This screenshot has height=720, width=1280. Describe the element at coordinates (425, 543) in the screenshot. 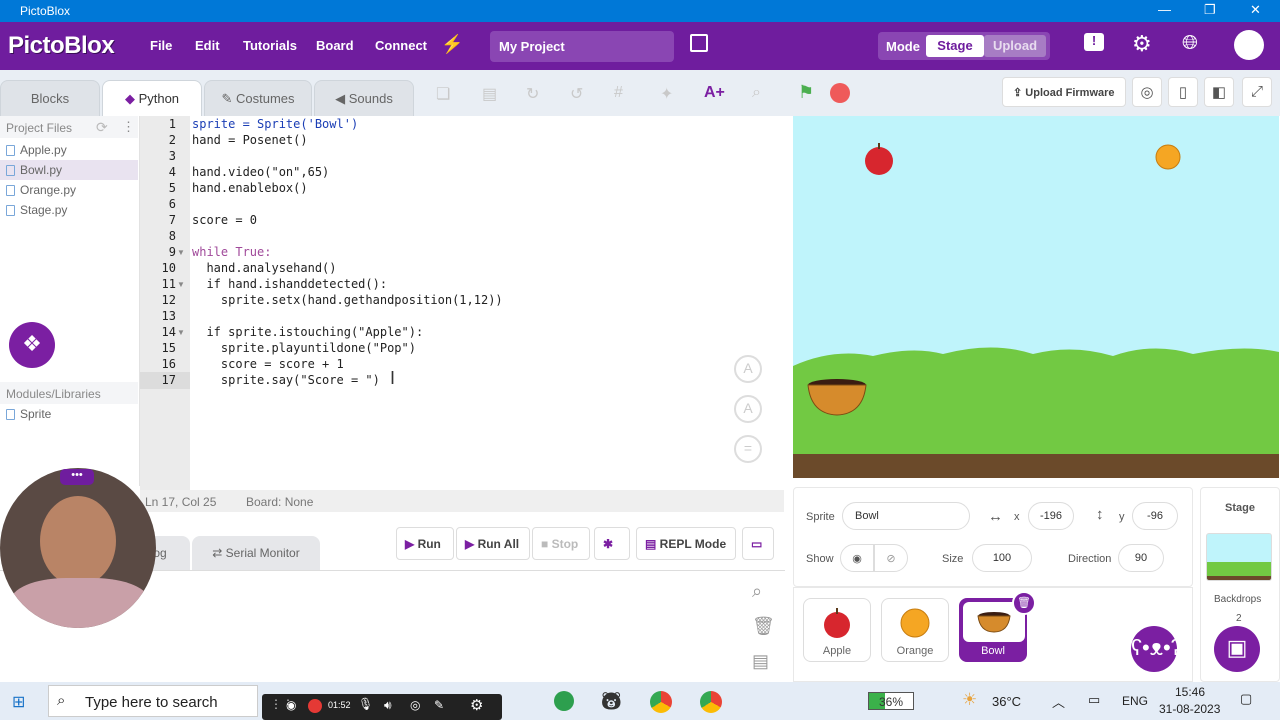

I see `run-button: ▶ Run` at that location.